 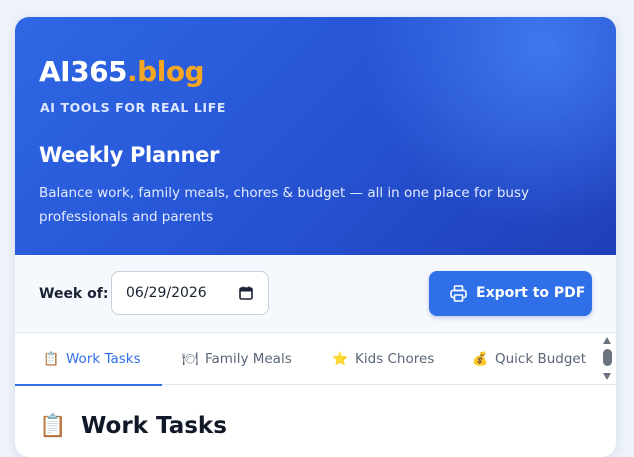 I want to click on scroll-up-arrow-icon, so click(x=607, y=340).